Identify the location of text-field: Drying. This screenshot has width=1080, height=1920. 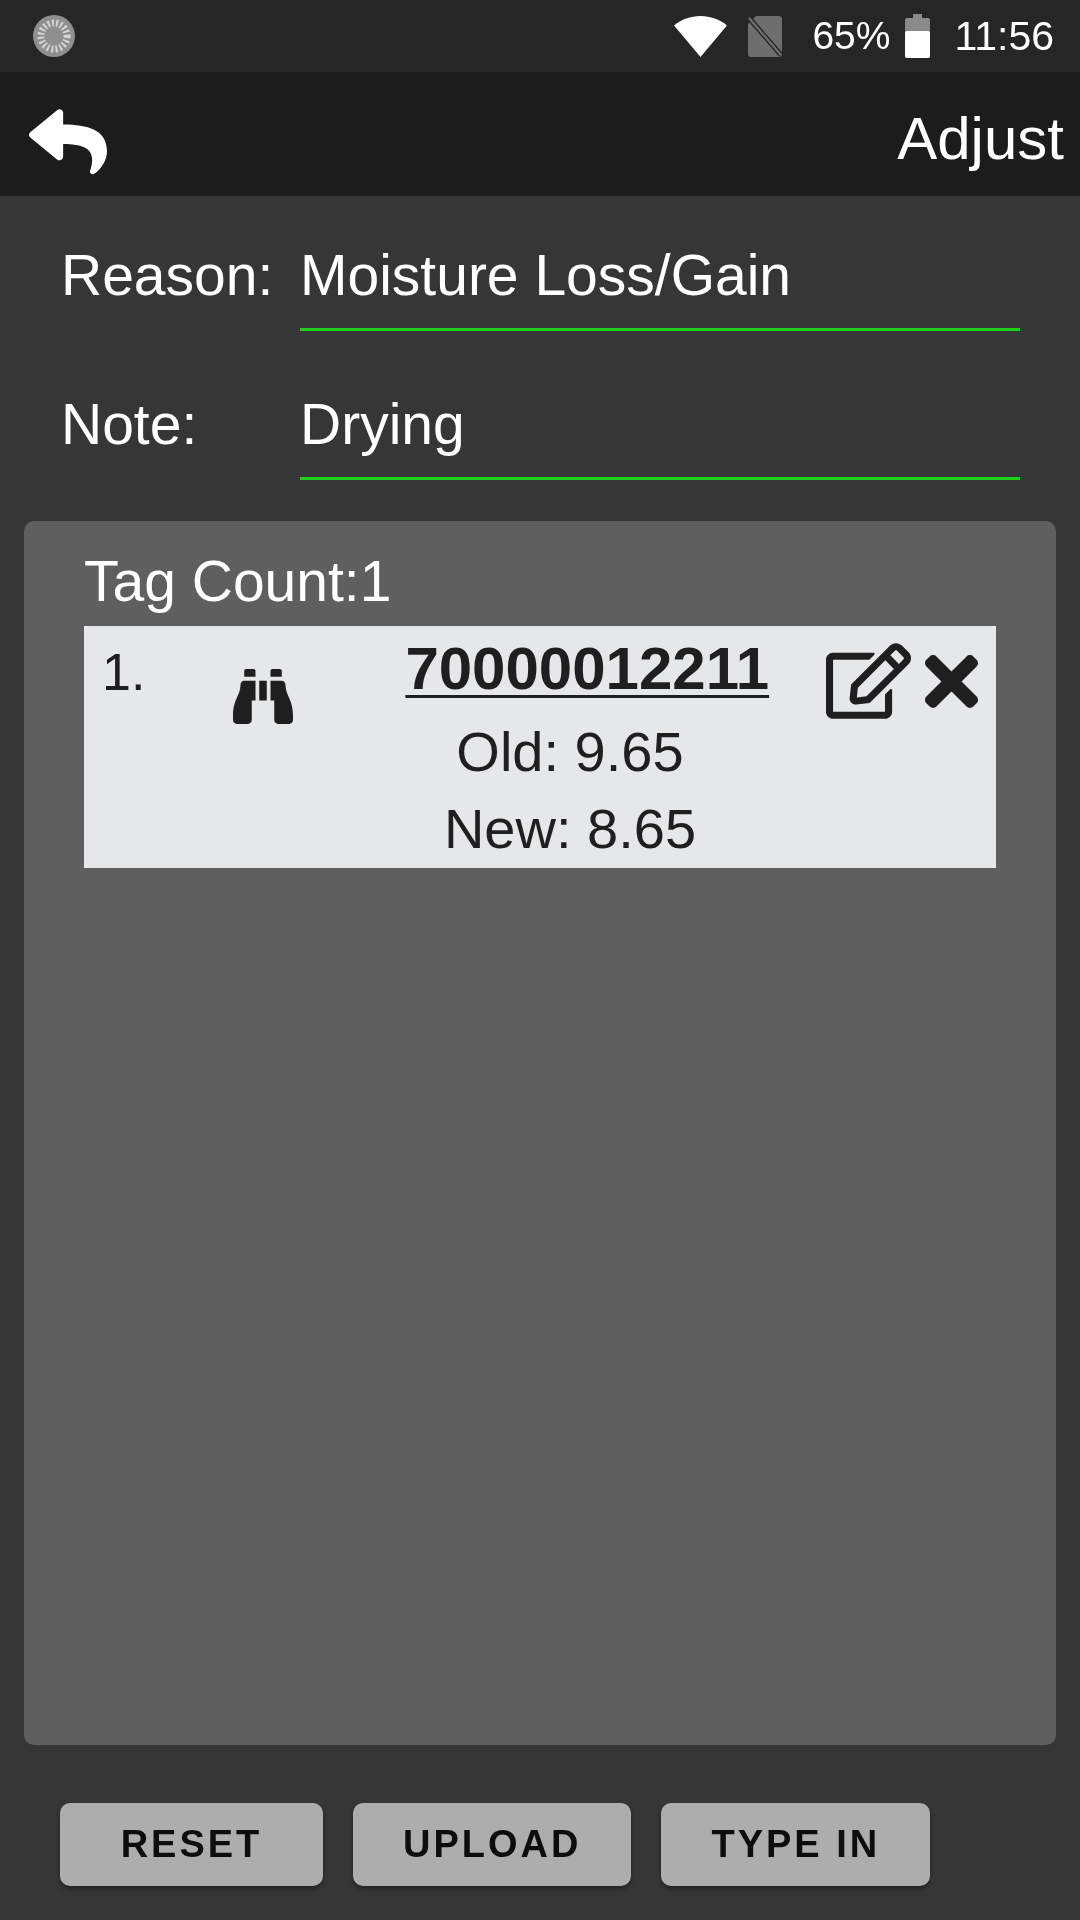
(660, 435).